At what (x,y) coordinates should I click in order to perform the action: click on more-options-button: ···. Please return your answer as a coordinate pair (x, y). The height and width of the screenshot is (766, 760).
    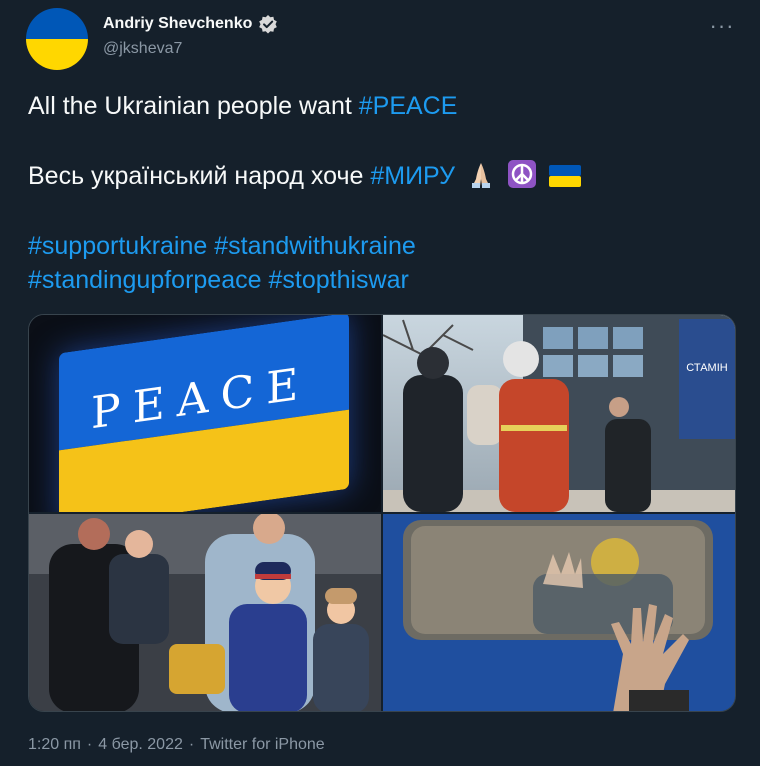
    Looking at the image, I should click on (722, 26).